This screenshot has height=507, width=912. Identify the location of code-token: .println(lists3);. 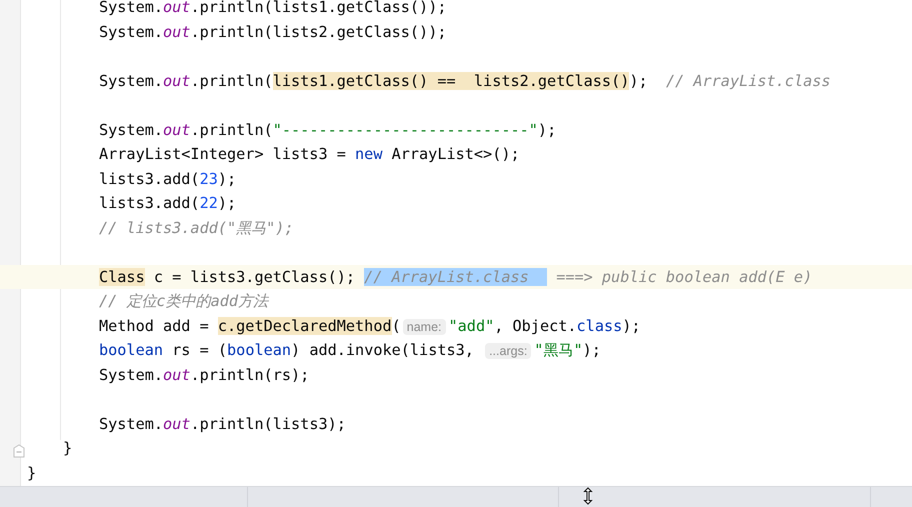
(268, 423).